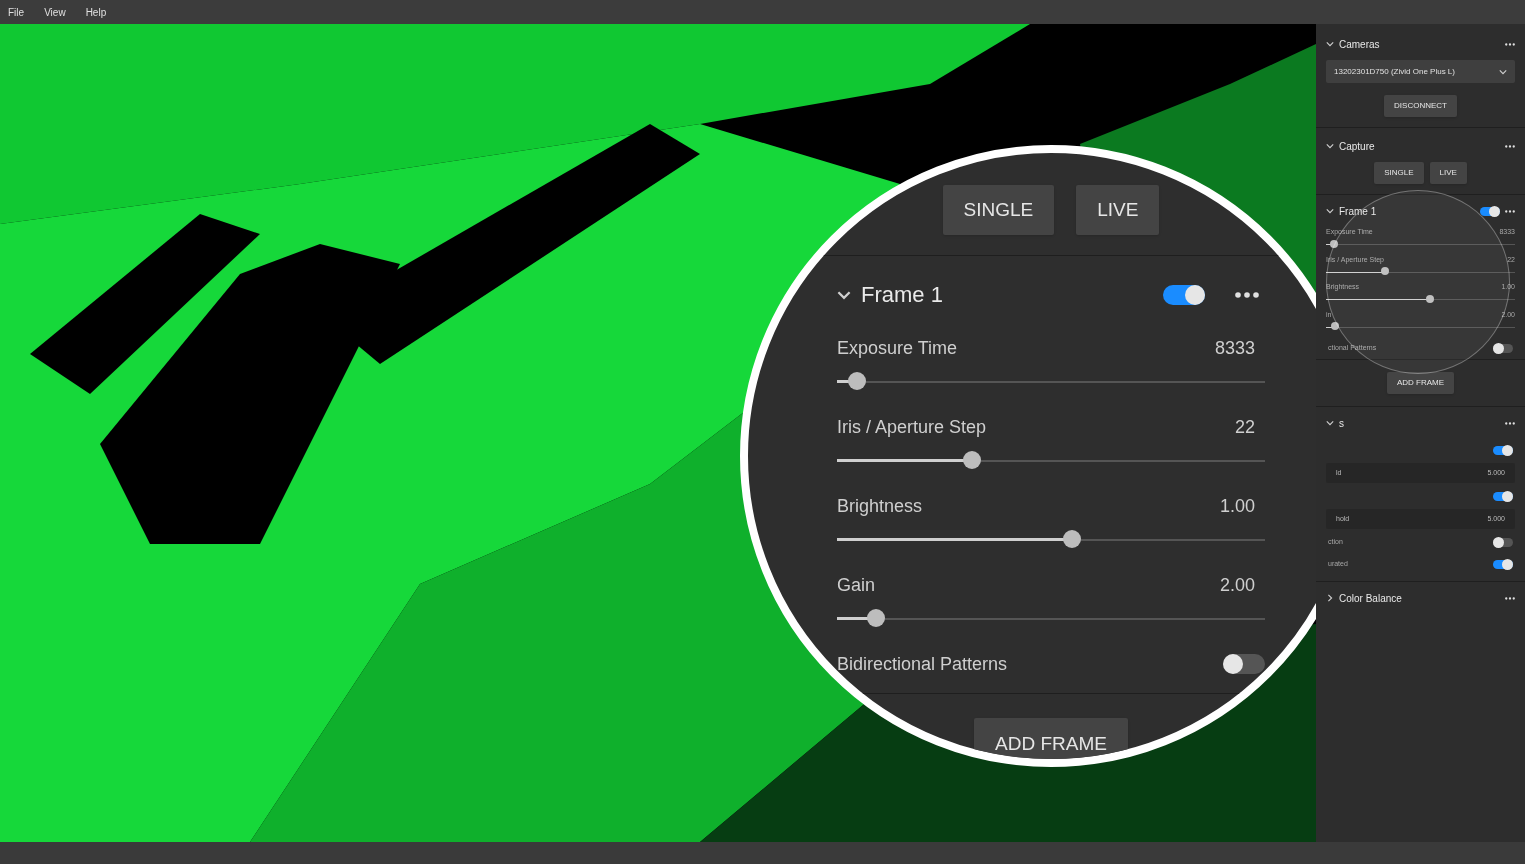 The image size is (1525, 864). Describe the element at coordinates (856, 585) in the screenshot. I see `slider-label: Gain` at that location.